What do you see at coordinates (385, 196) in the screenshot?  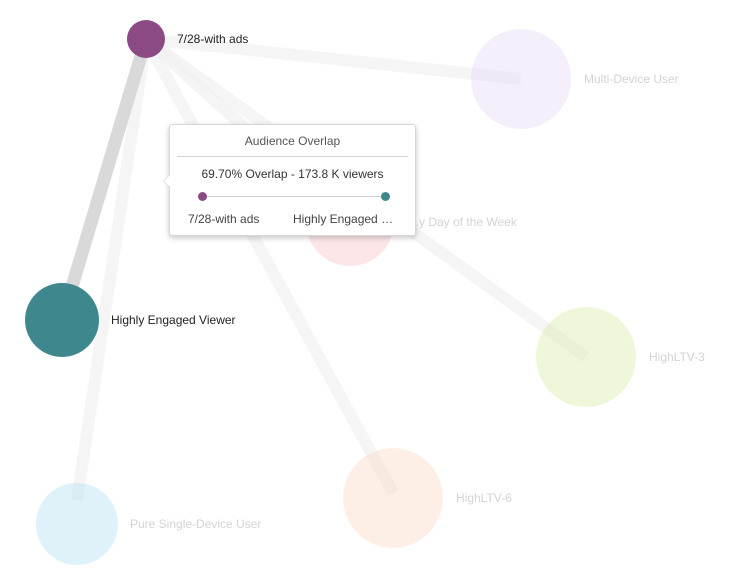 I see `tooltip-target-dot` at bounding box center [385, 196].